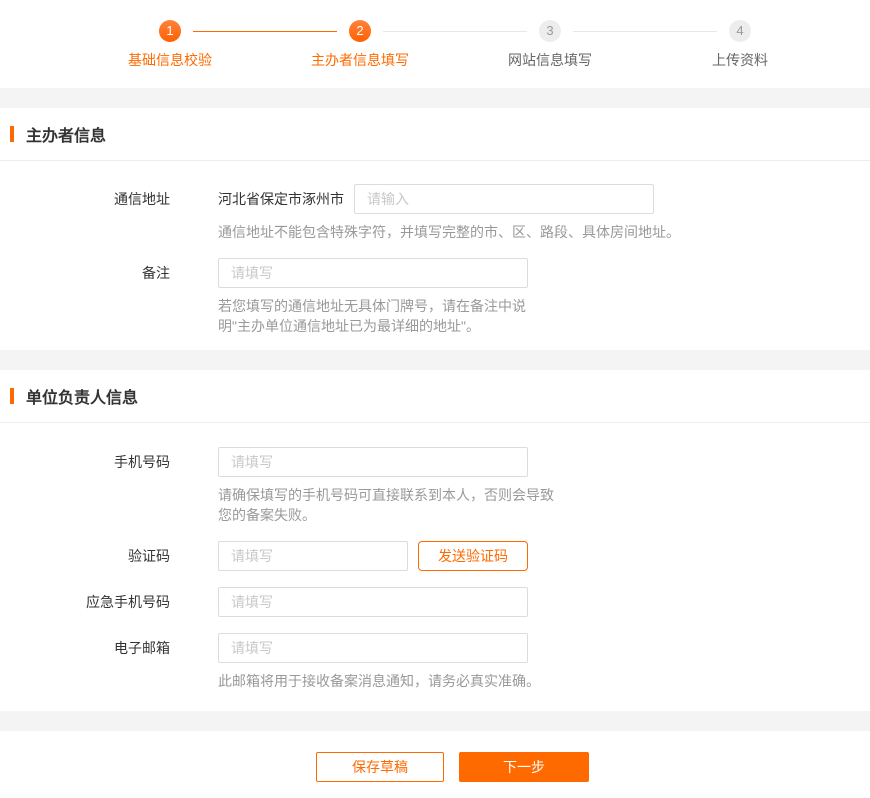  What do you see at coordinates (373, 602) in the screenshot?
I see `emergency-mobile-input` at bounding box center [373, 602].